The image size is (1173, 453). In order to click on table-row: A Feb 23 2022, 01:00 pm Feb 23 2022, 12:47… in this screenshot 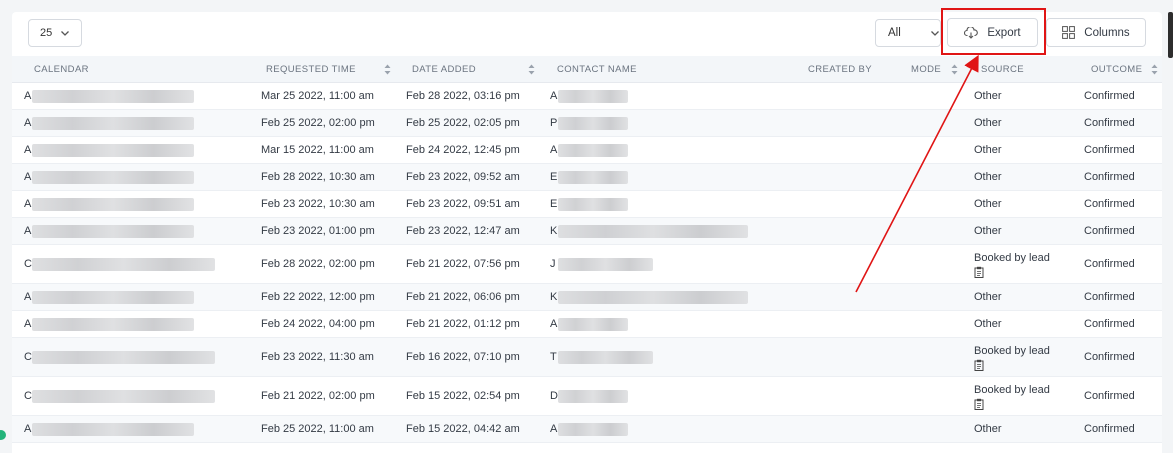, I will do `click(587, 231)`.